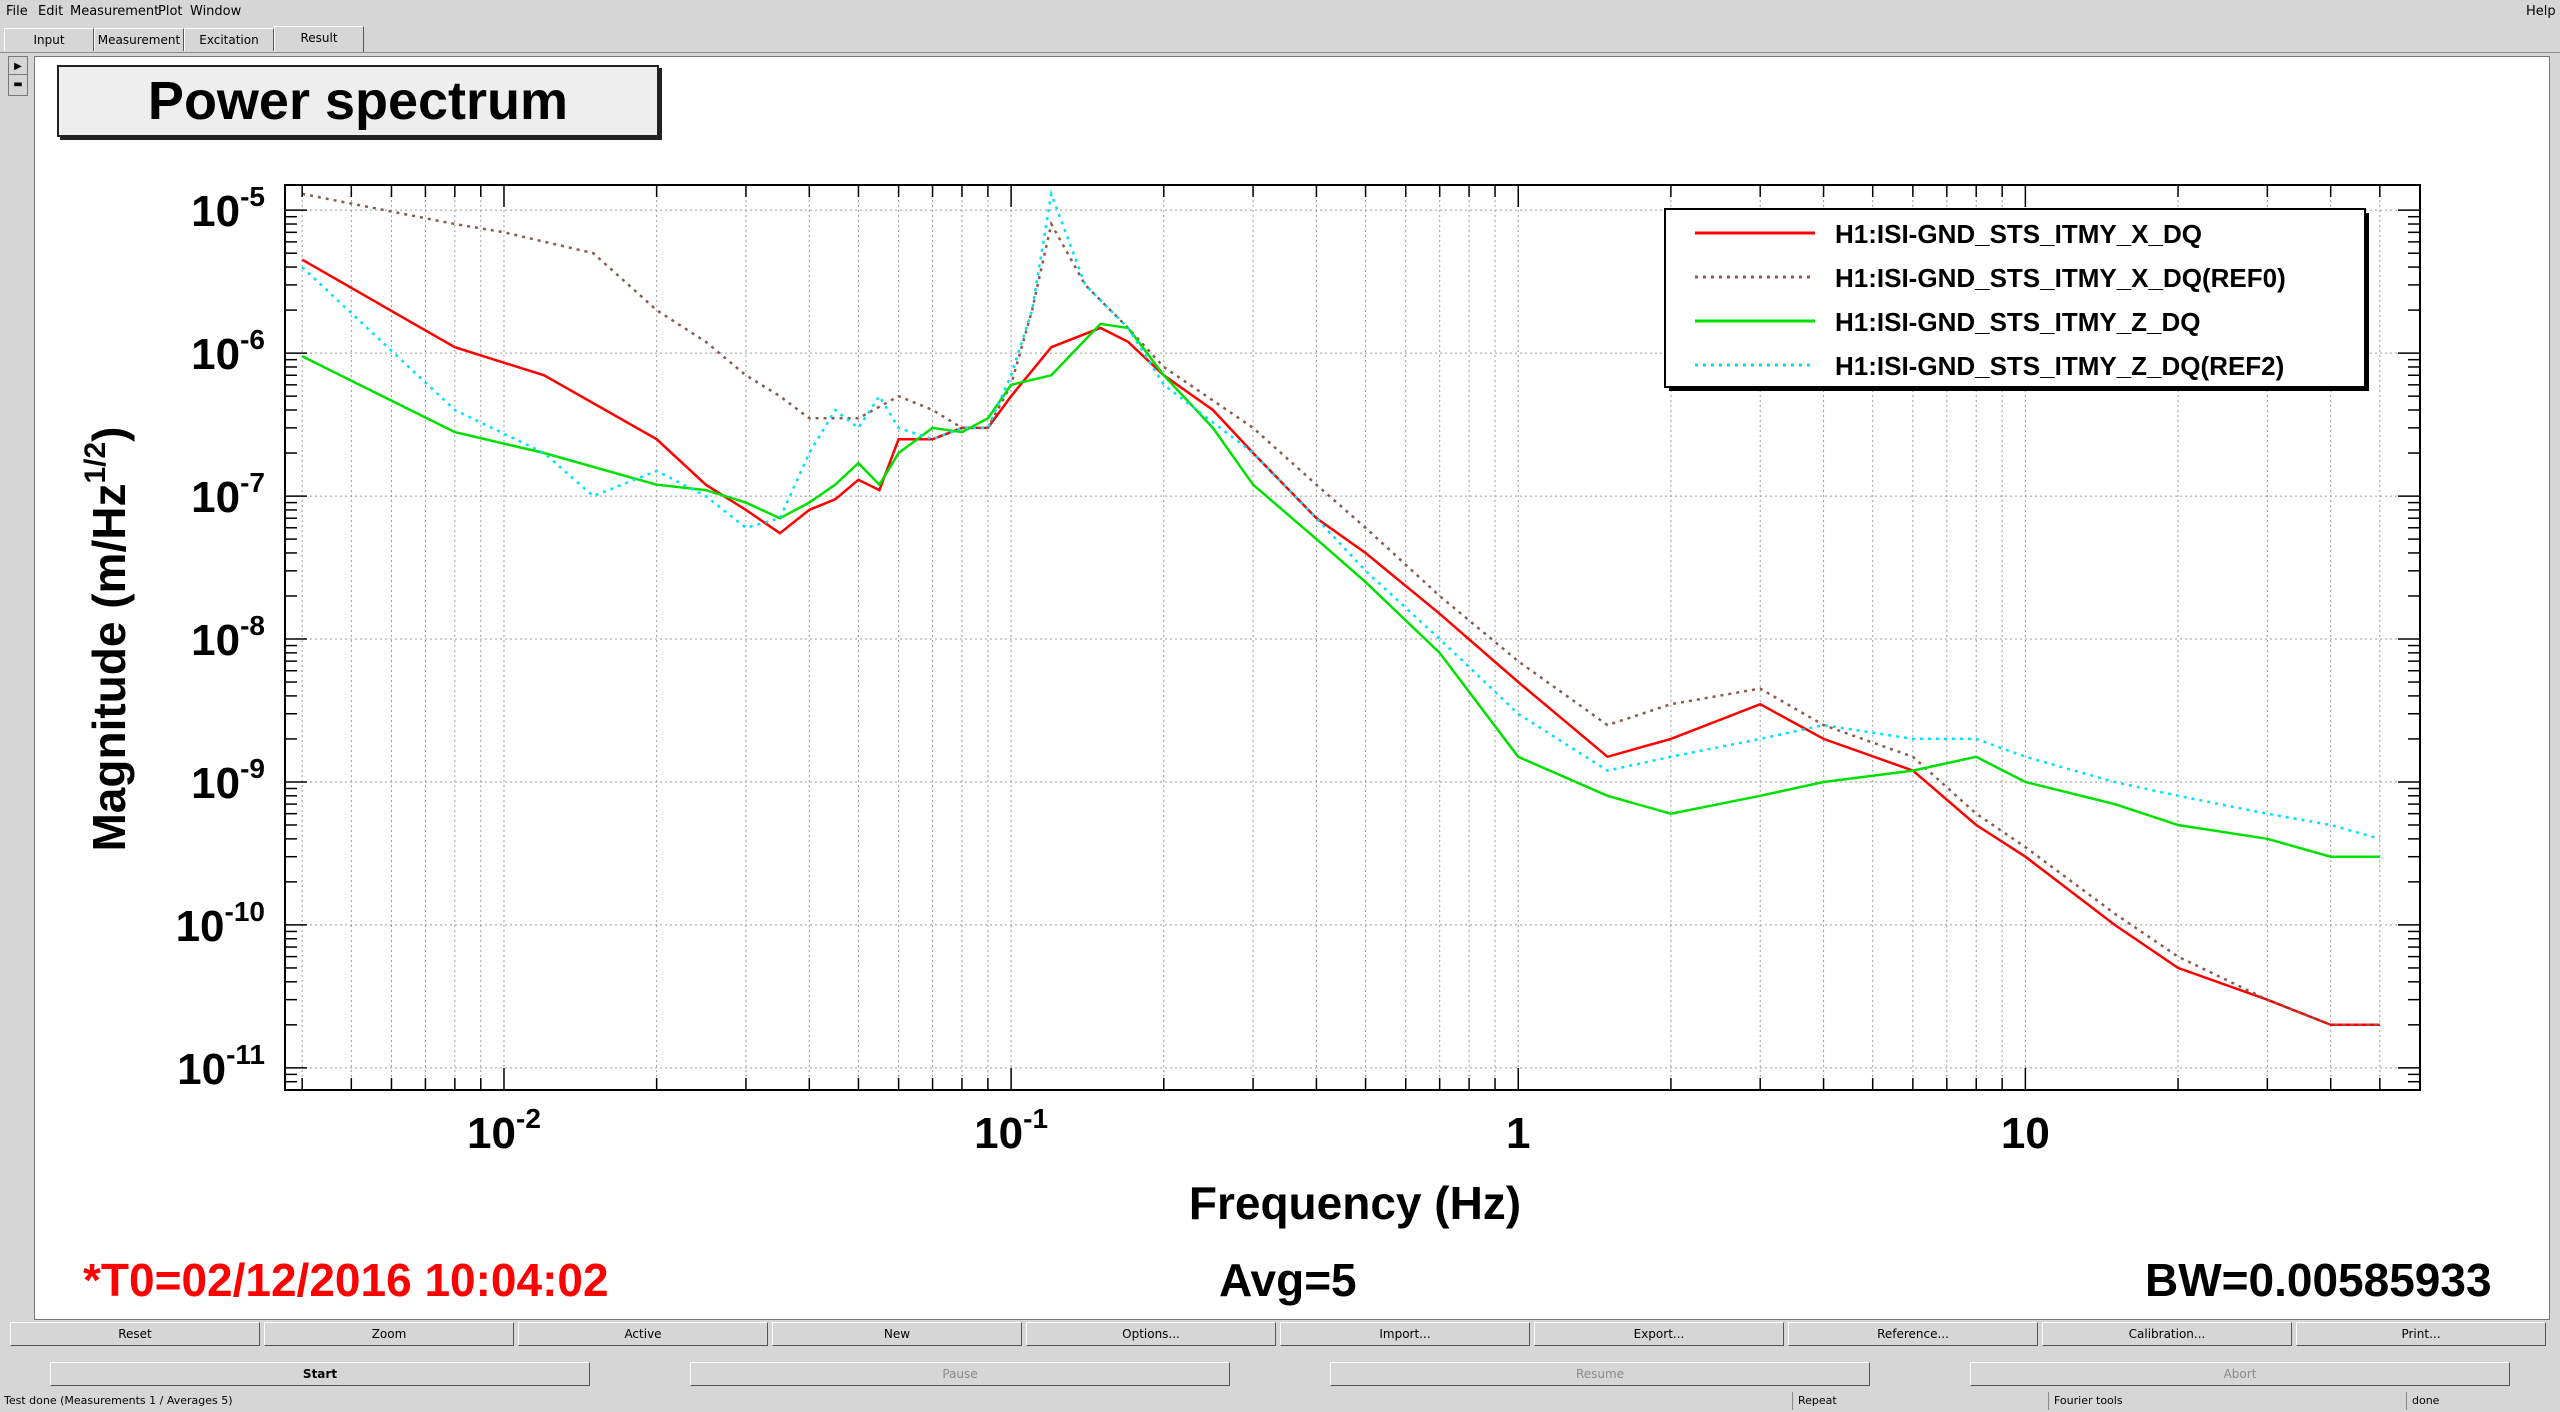 The height and width of the screenshot is (1412, 2560). What do you see at coordinates (228, 780) in the screenshot?
I see `y-tick-label: 10-9` at bounding box center [228, 780].